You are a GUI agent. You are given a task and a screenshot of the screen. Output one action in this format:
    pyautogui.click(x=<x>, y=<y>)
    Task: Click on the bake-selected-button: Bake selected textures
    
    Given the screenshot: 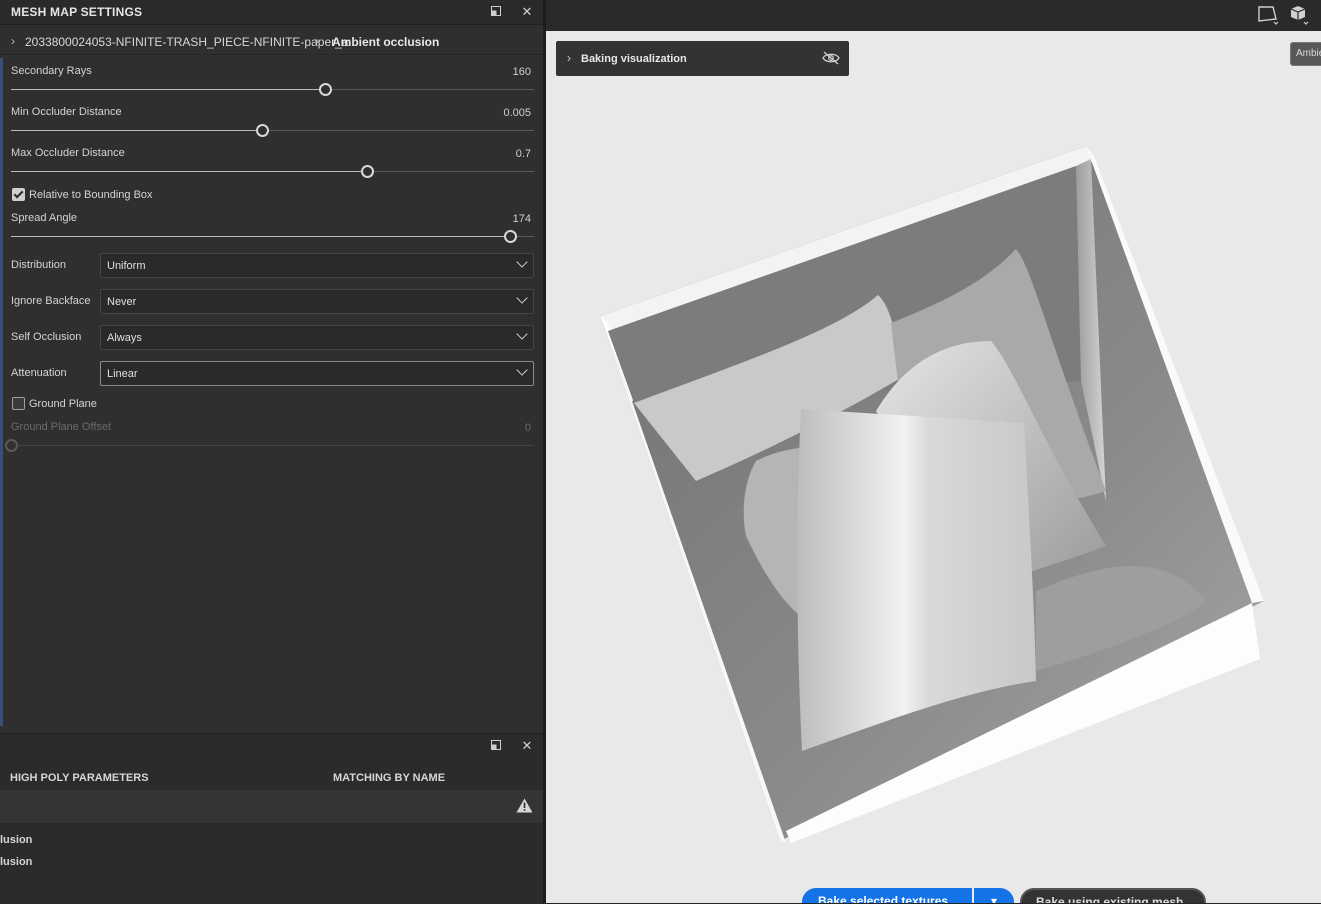 What is the action you would take?
    pyautogui.click(x=887, y=895)
    